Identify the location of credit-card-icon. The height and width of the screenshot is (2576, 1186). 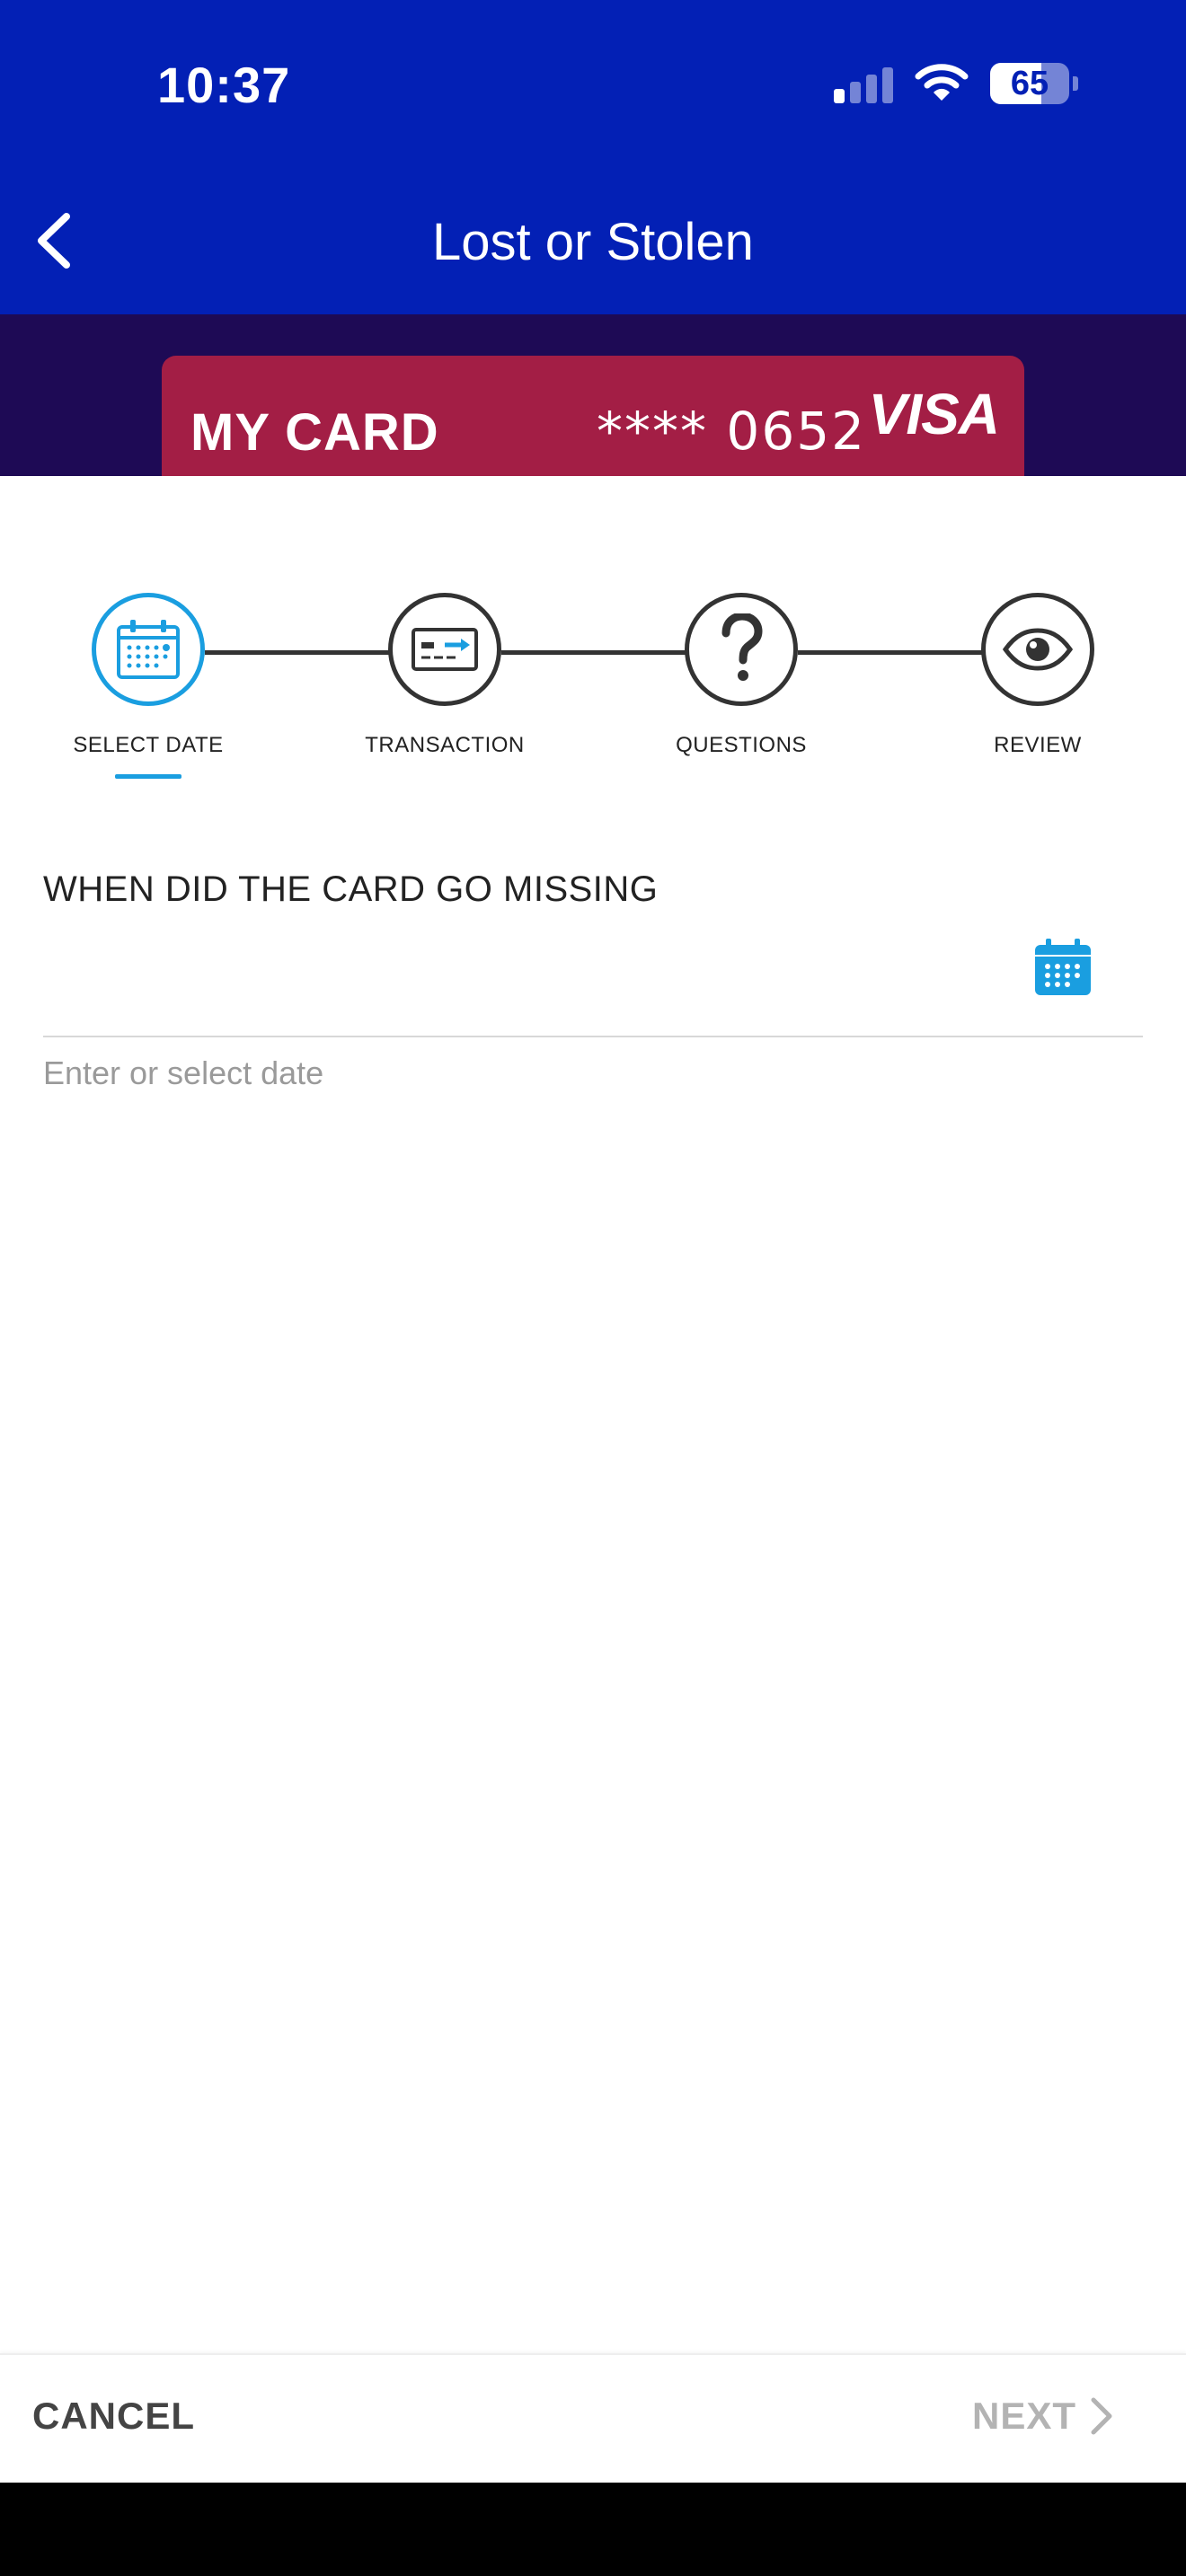
(445, 649).